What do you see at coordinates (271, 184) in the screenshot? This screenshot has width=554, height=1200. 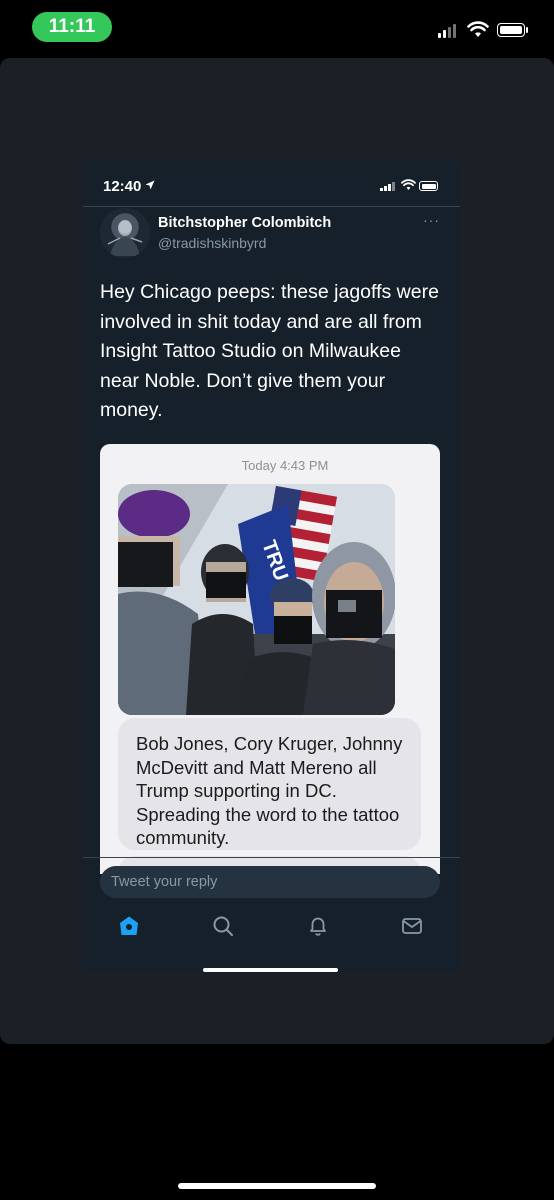 I see `inner-status-bar: 12:40` at bounding box center [271, 184].